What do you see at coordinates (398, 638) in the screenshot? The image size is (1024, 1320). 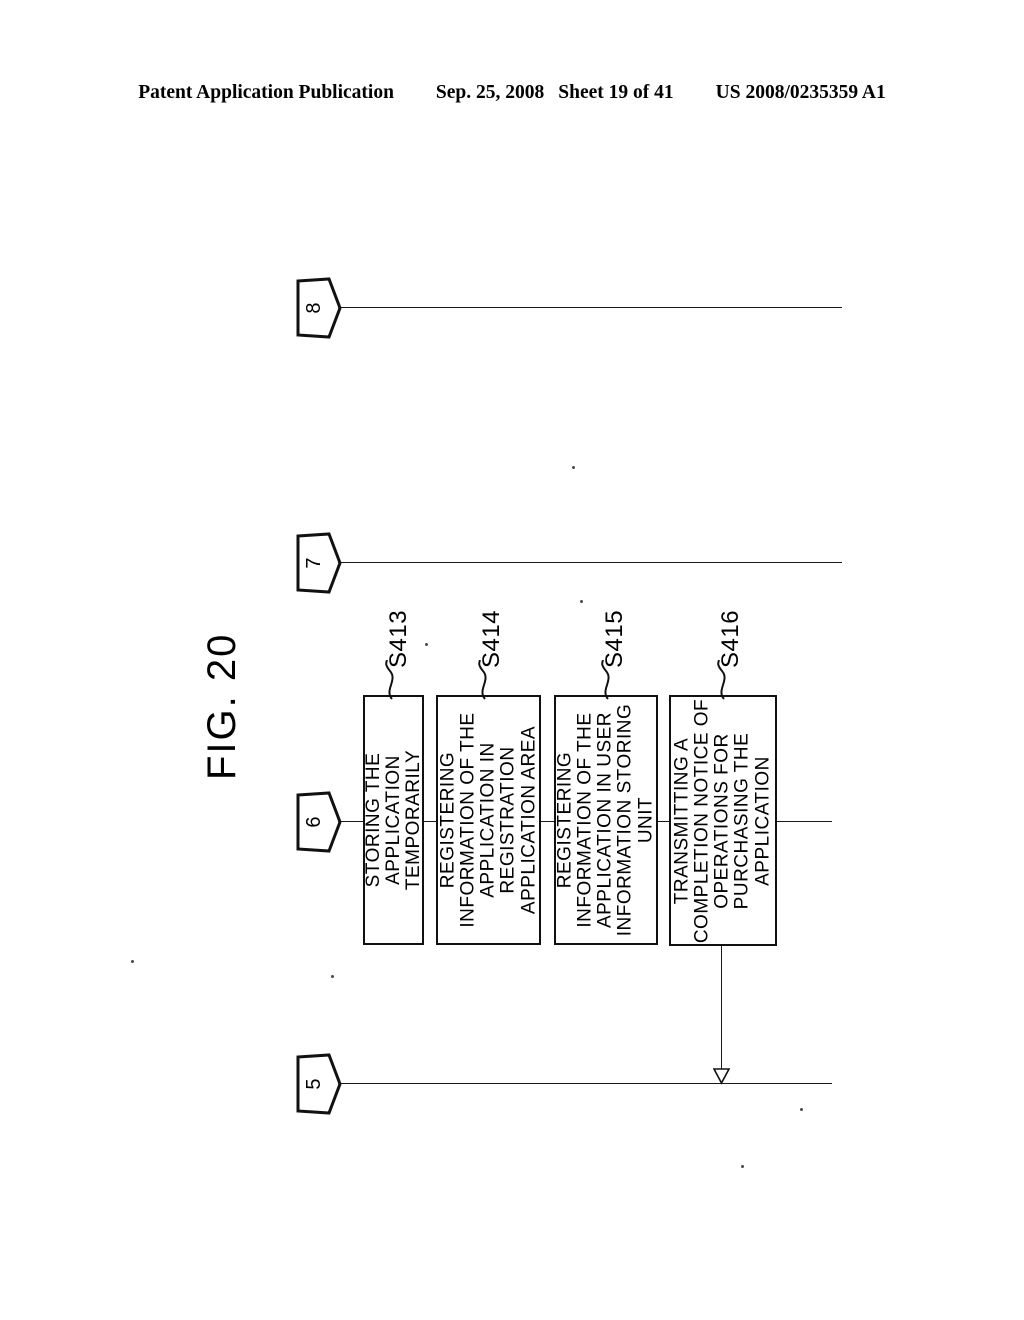 I see `step-number-s413: S413` at bounding box center [398, 638].